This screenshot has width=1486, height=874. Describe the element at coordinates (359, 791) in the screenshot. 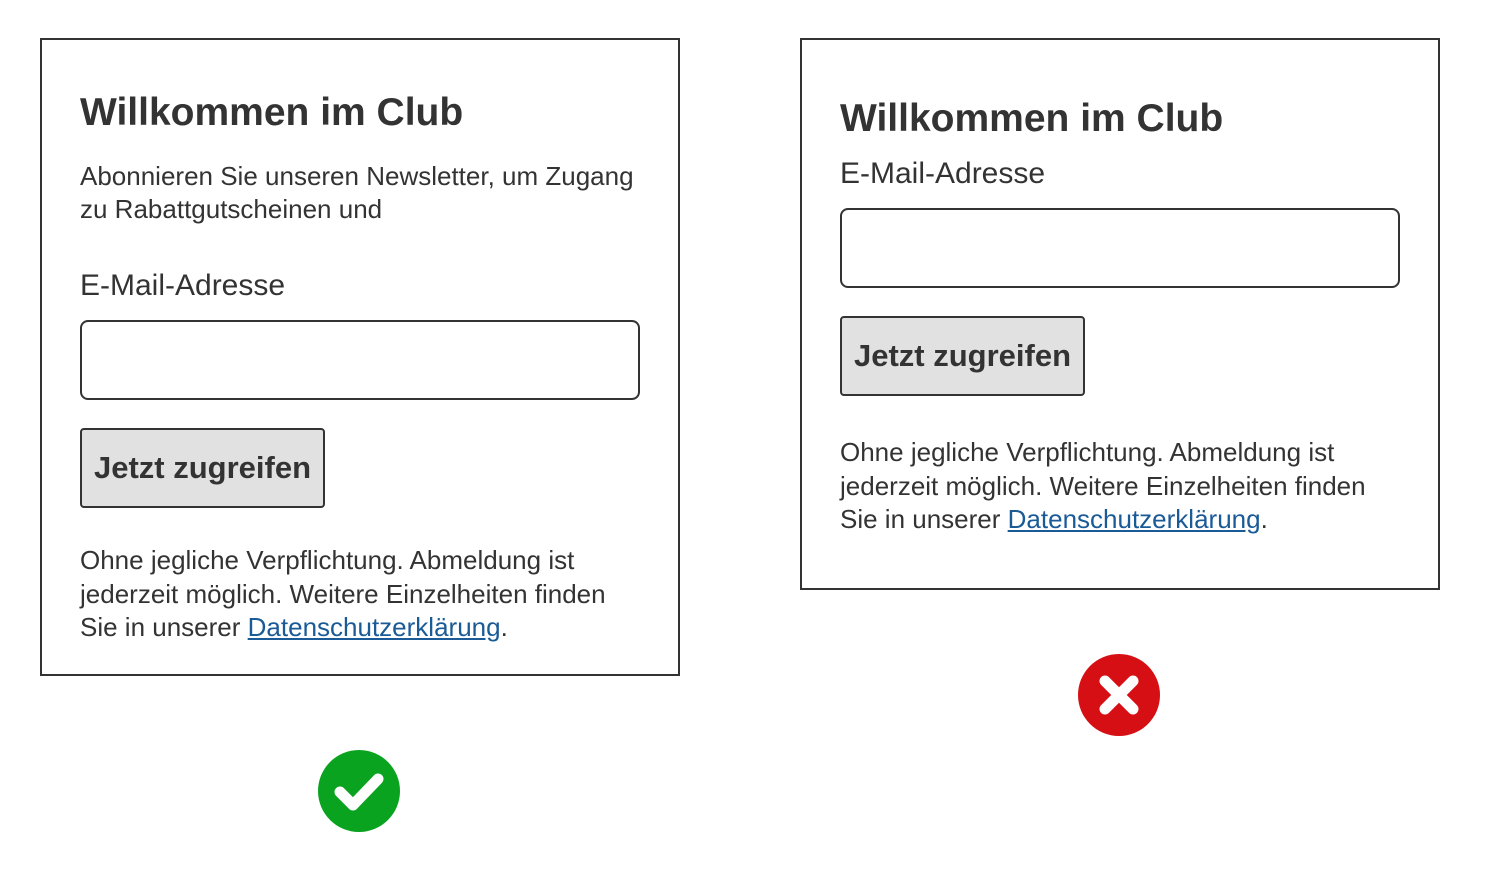

I see `checkmark-icon` at that location.